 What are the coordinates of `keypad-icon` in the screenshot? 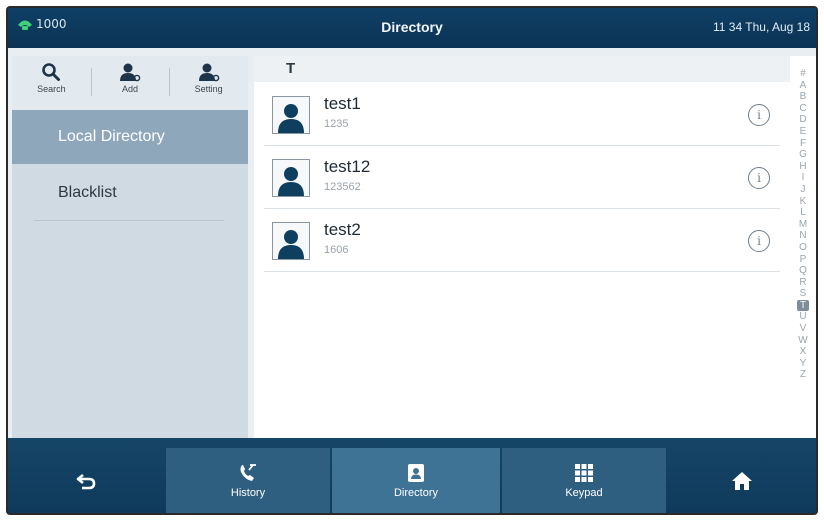 It's located at (584, 472).